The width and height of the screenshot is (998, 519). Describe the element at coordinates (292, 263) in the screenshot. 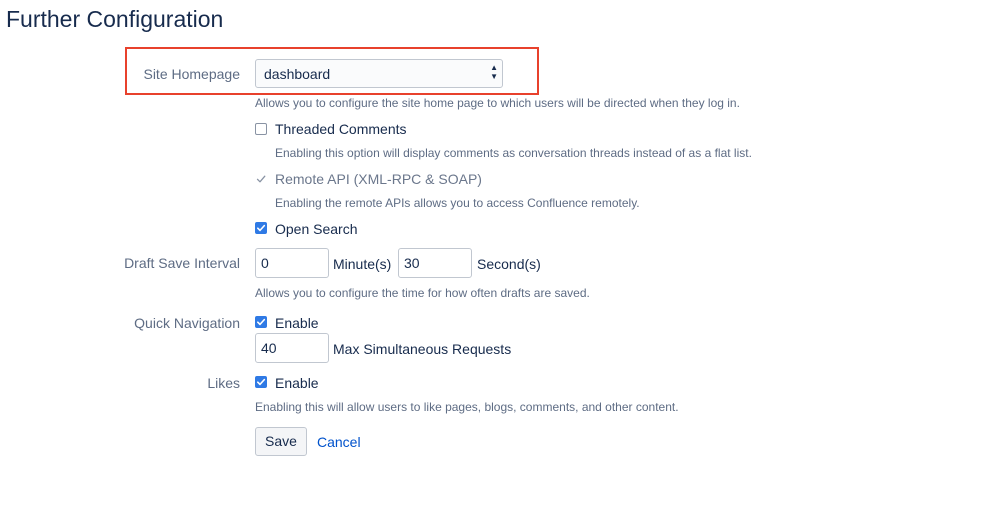

I see `draft-minutes-input` at that location.